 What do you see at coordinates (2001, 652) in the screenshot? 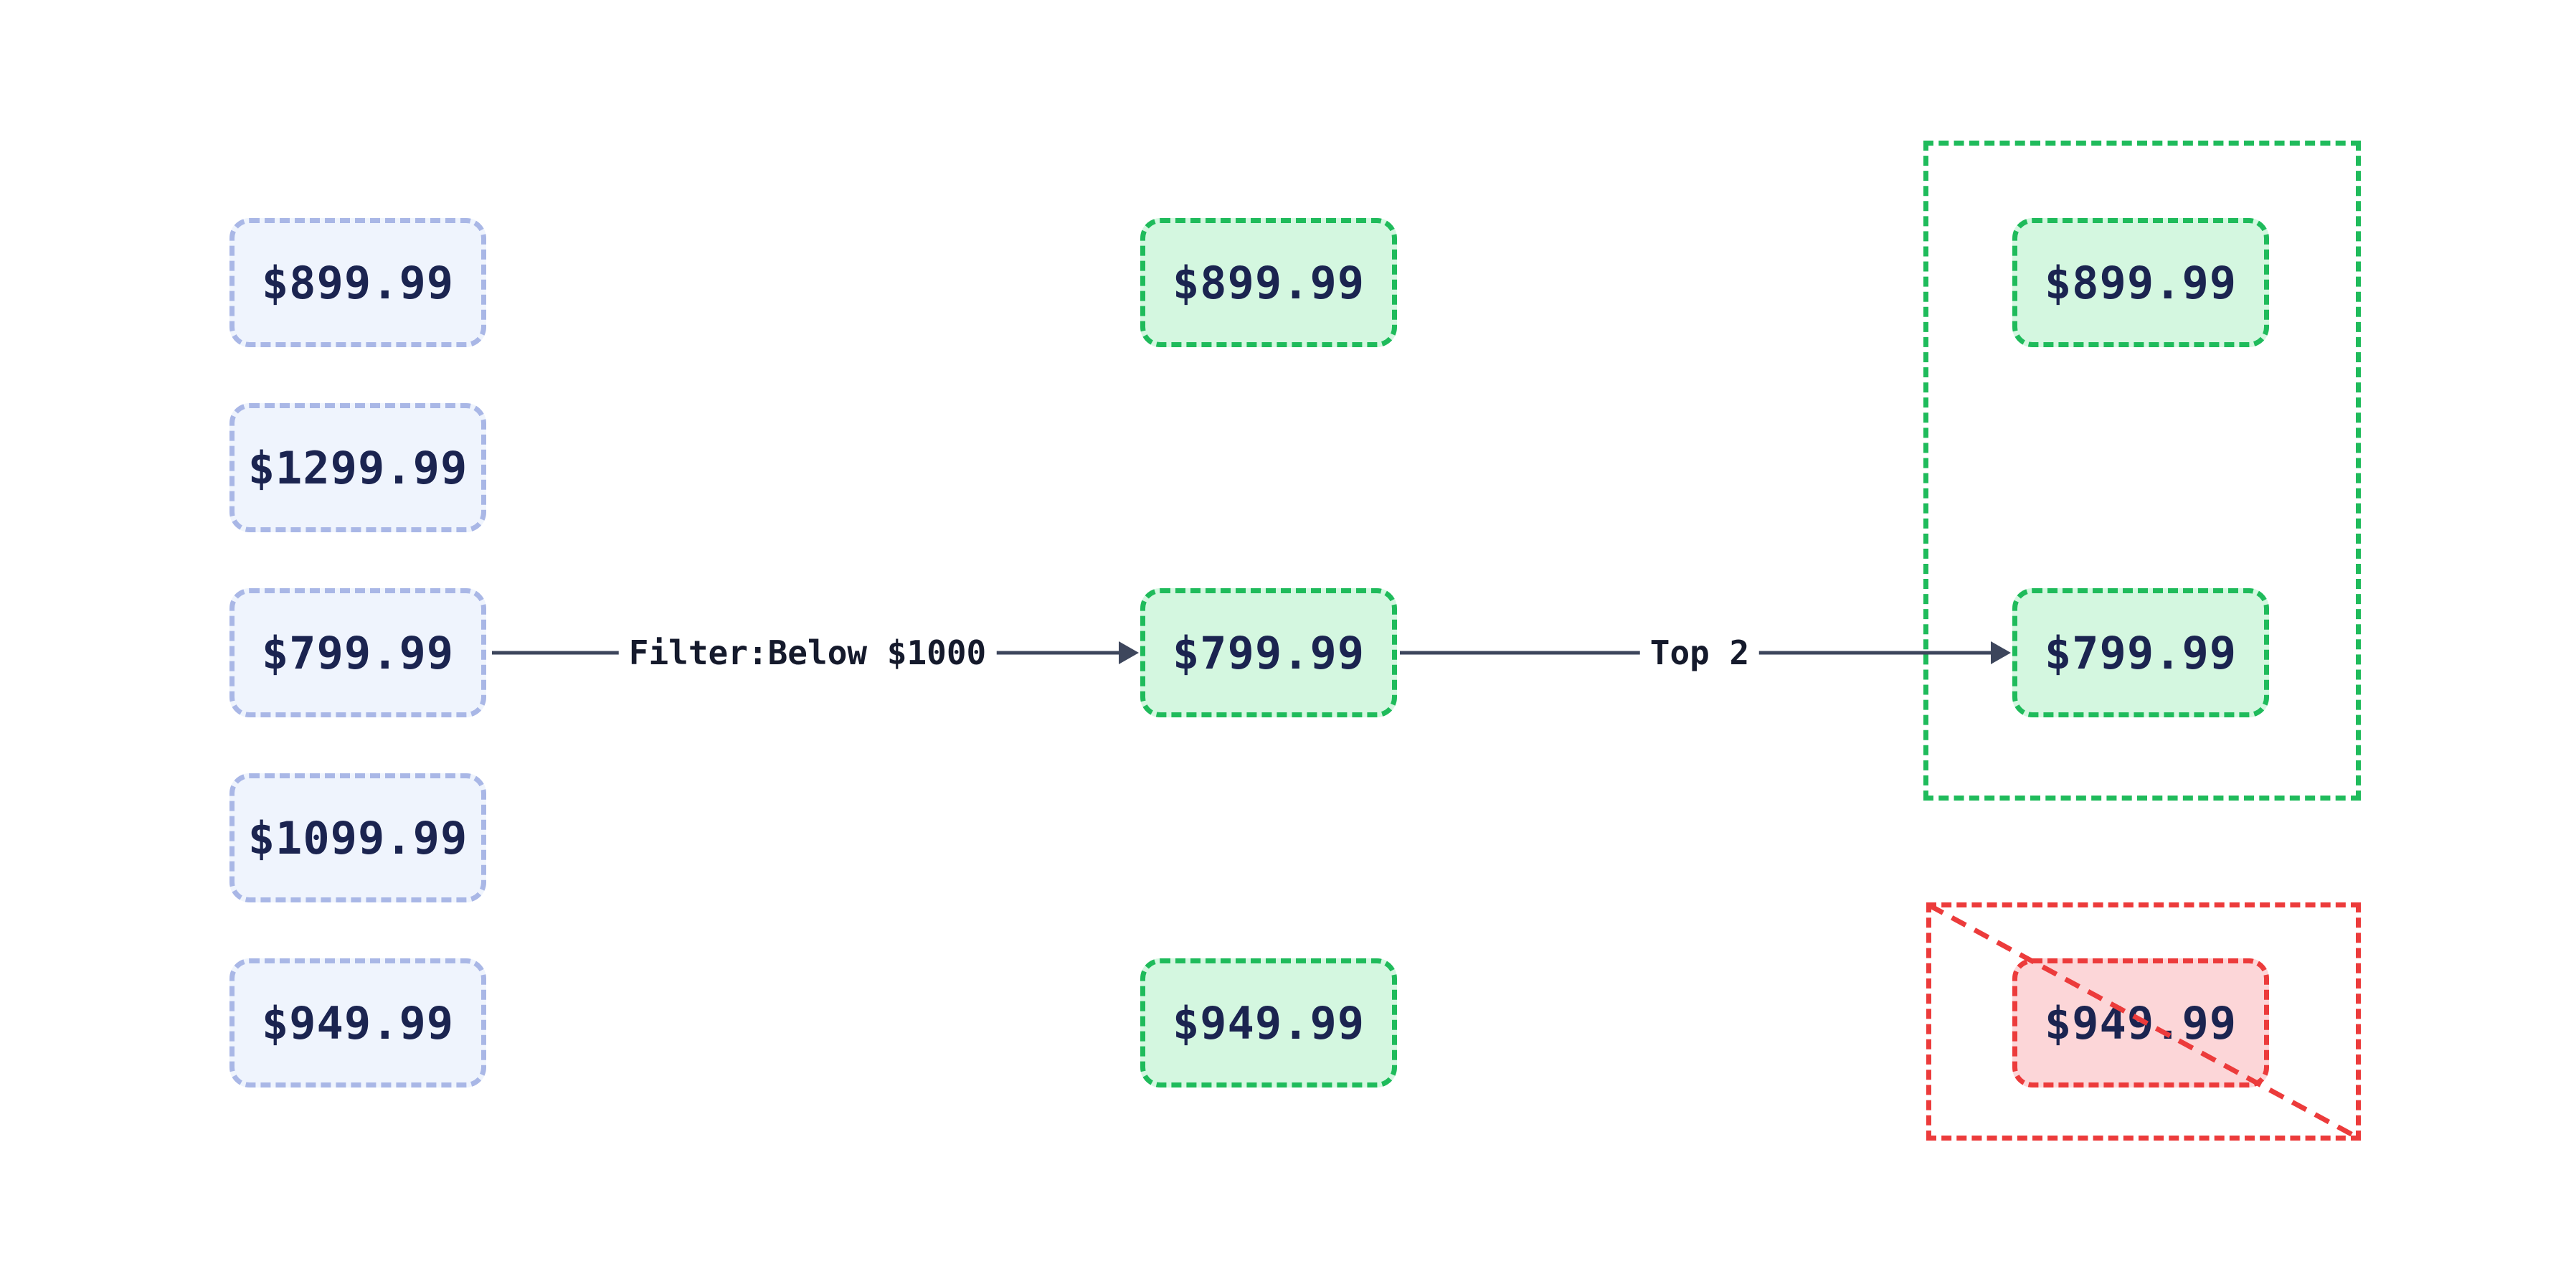
I see `limit-arrowhead-icon` at bounding box center [2001, 652].